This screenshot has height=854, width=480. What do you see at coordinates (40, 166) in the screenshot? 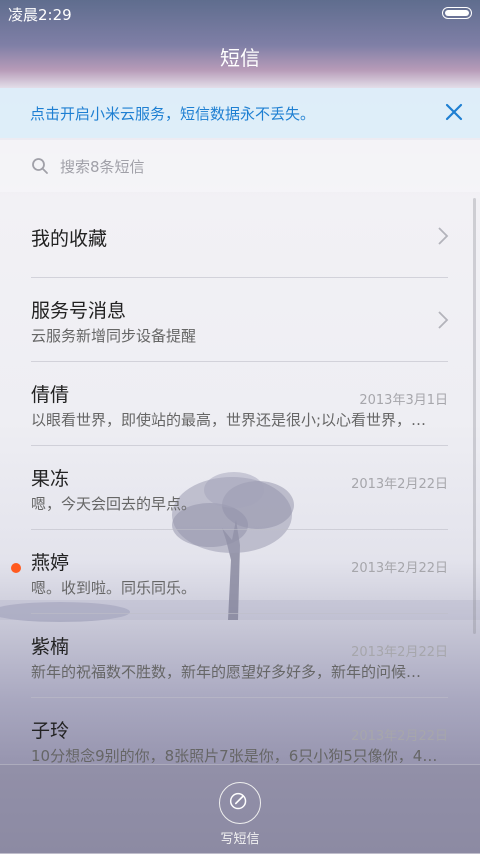
I see `search-icon` at bounding box center [40, 166].